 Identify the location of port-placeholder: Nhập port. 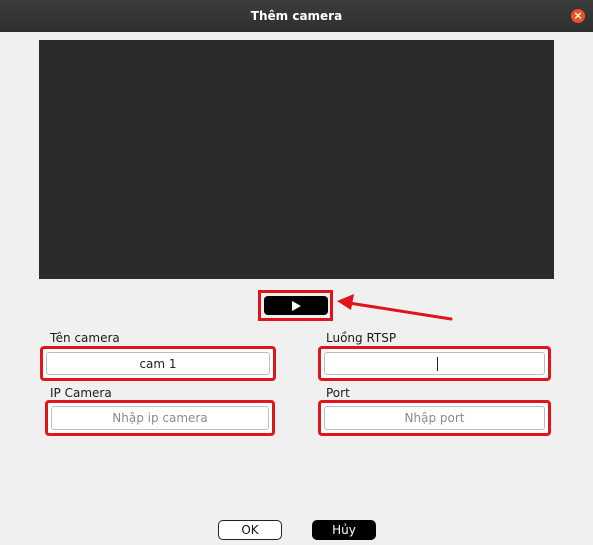
(434, 418).